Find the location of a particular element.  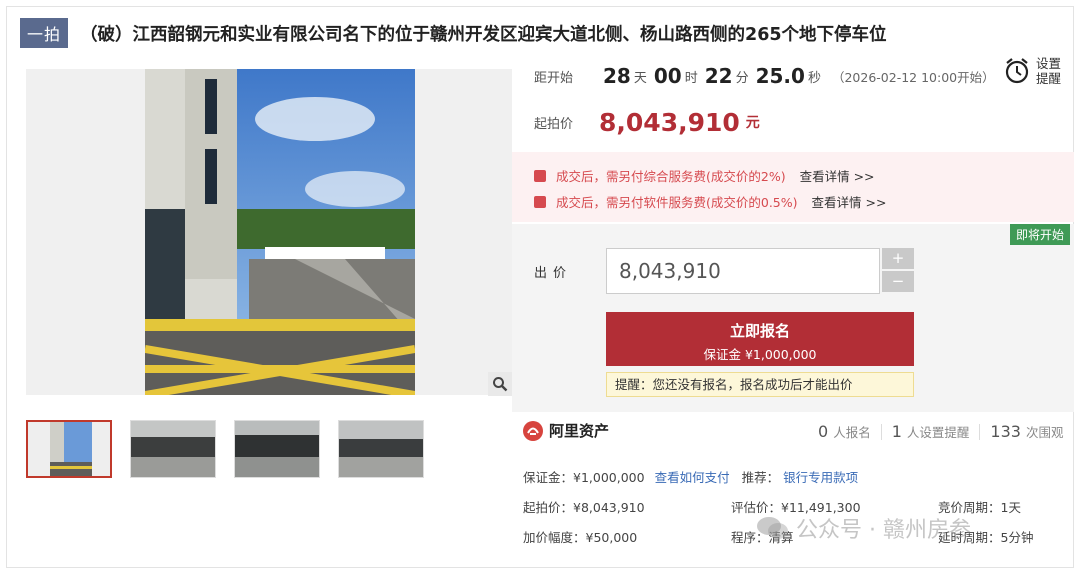

register-button: 立即报名 保证金 ¥1,000,000 is located at coordinates (760, 339).